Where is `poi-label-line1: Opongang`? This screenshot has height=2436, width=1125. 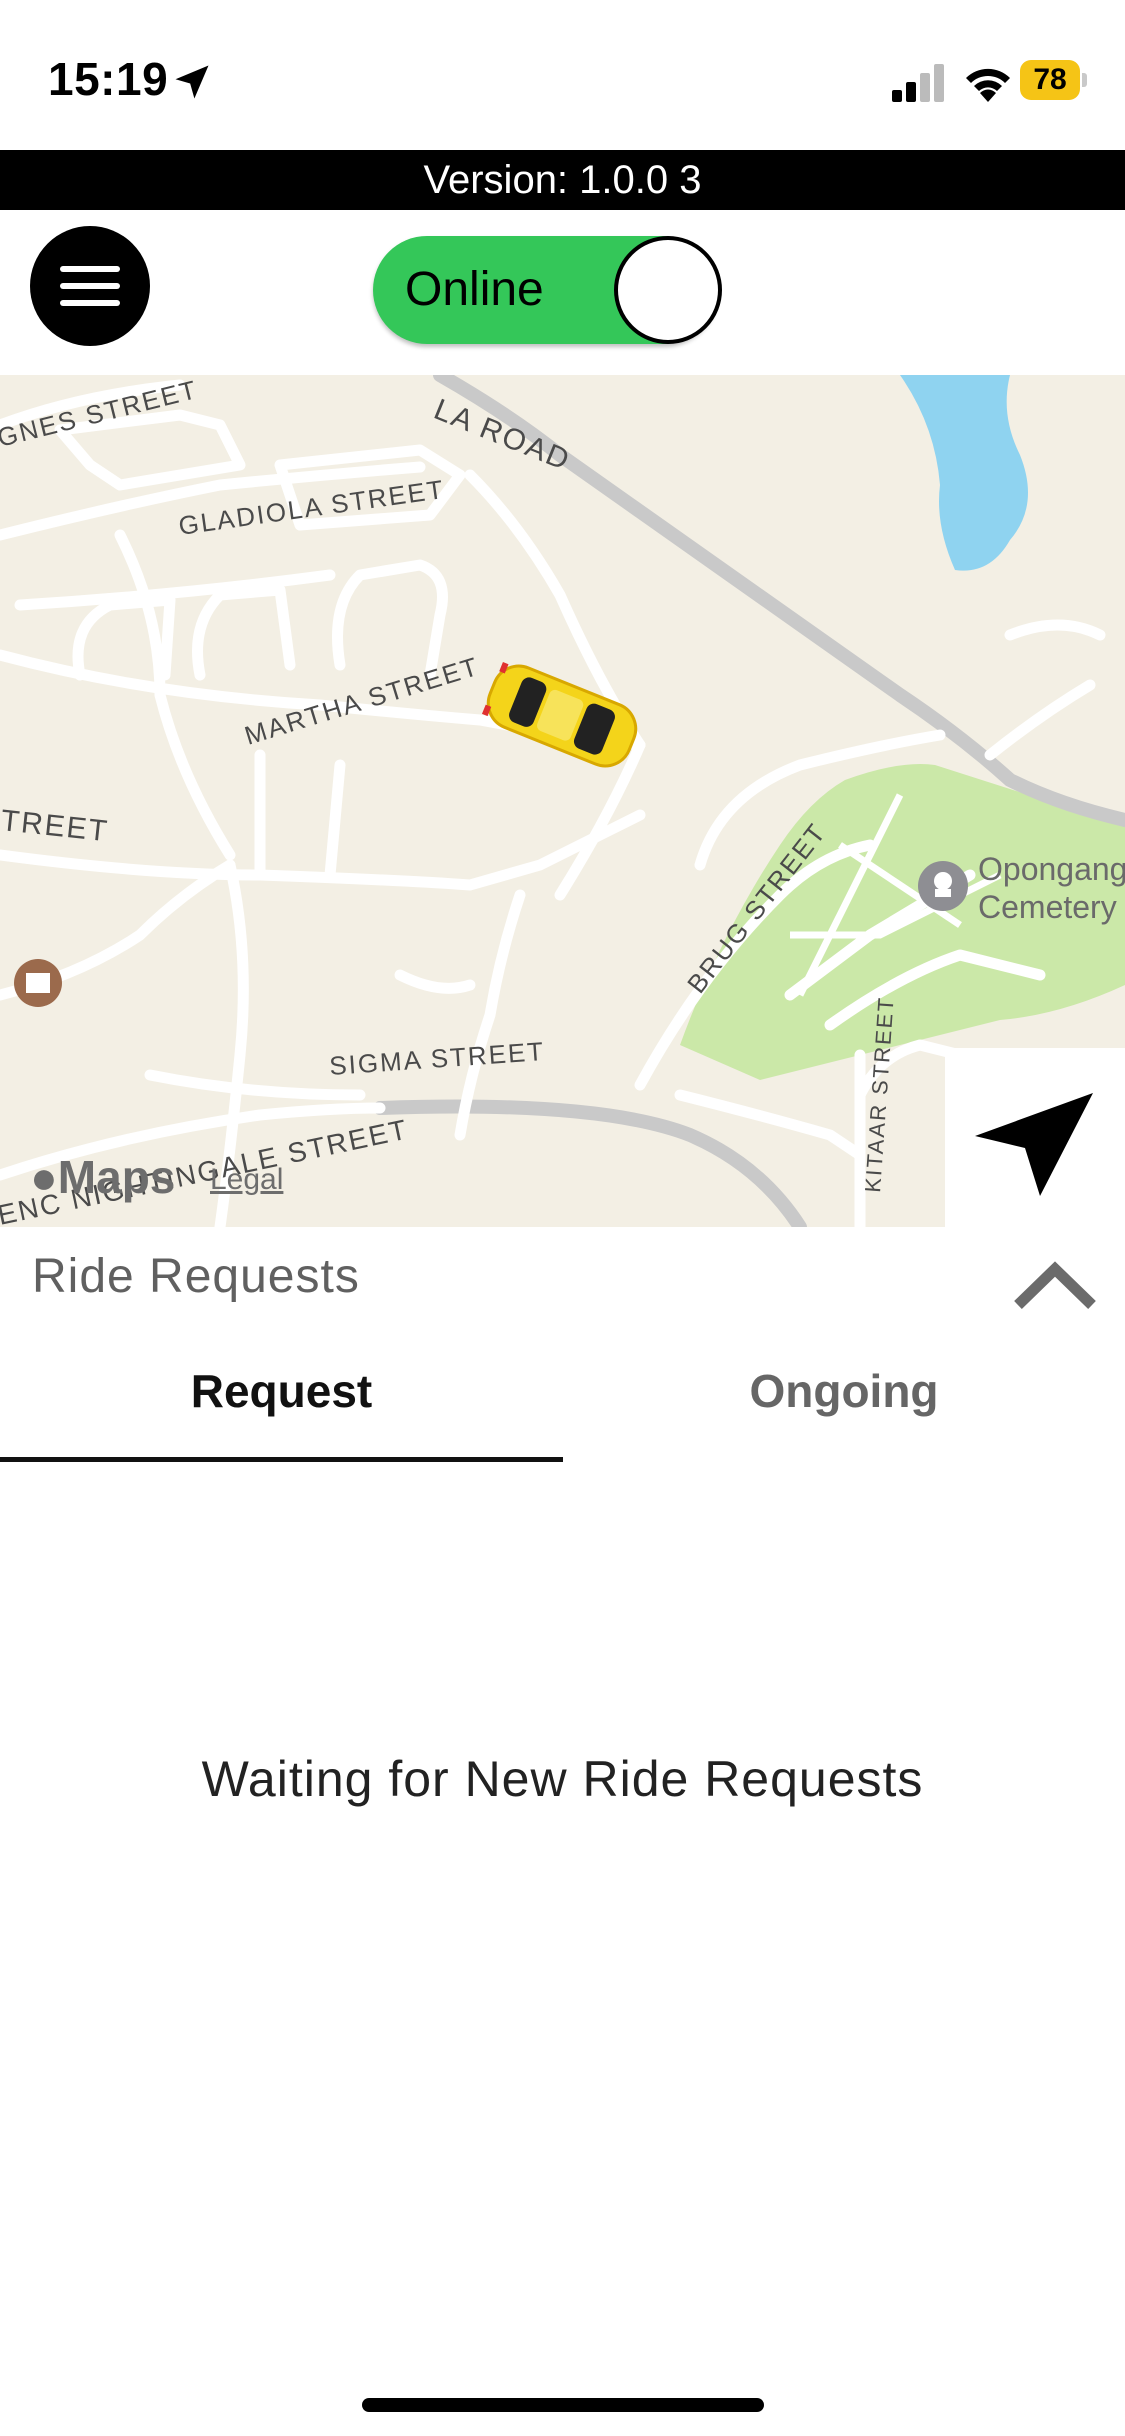
poi-label-line1: Opongang is located at coordinates (1051, 869).